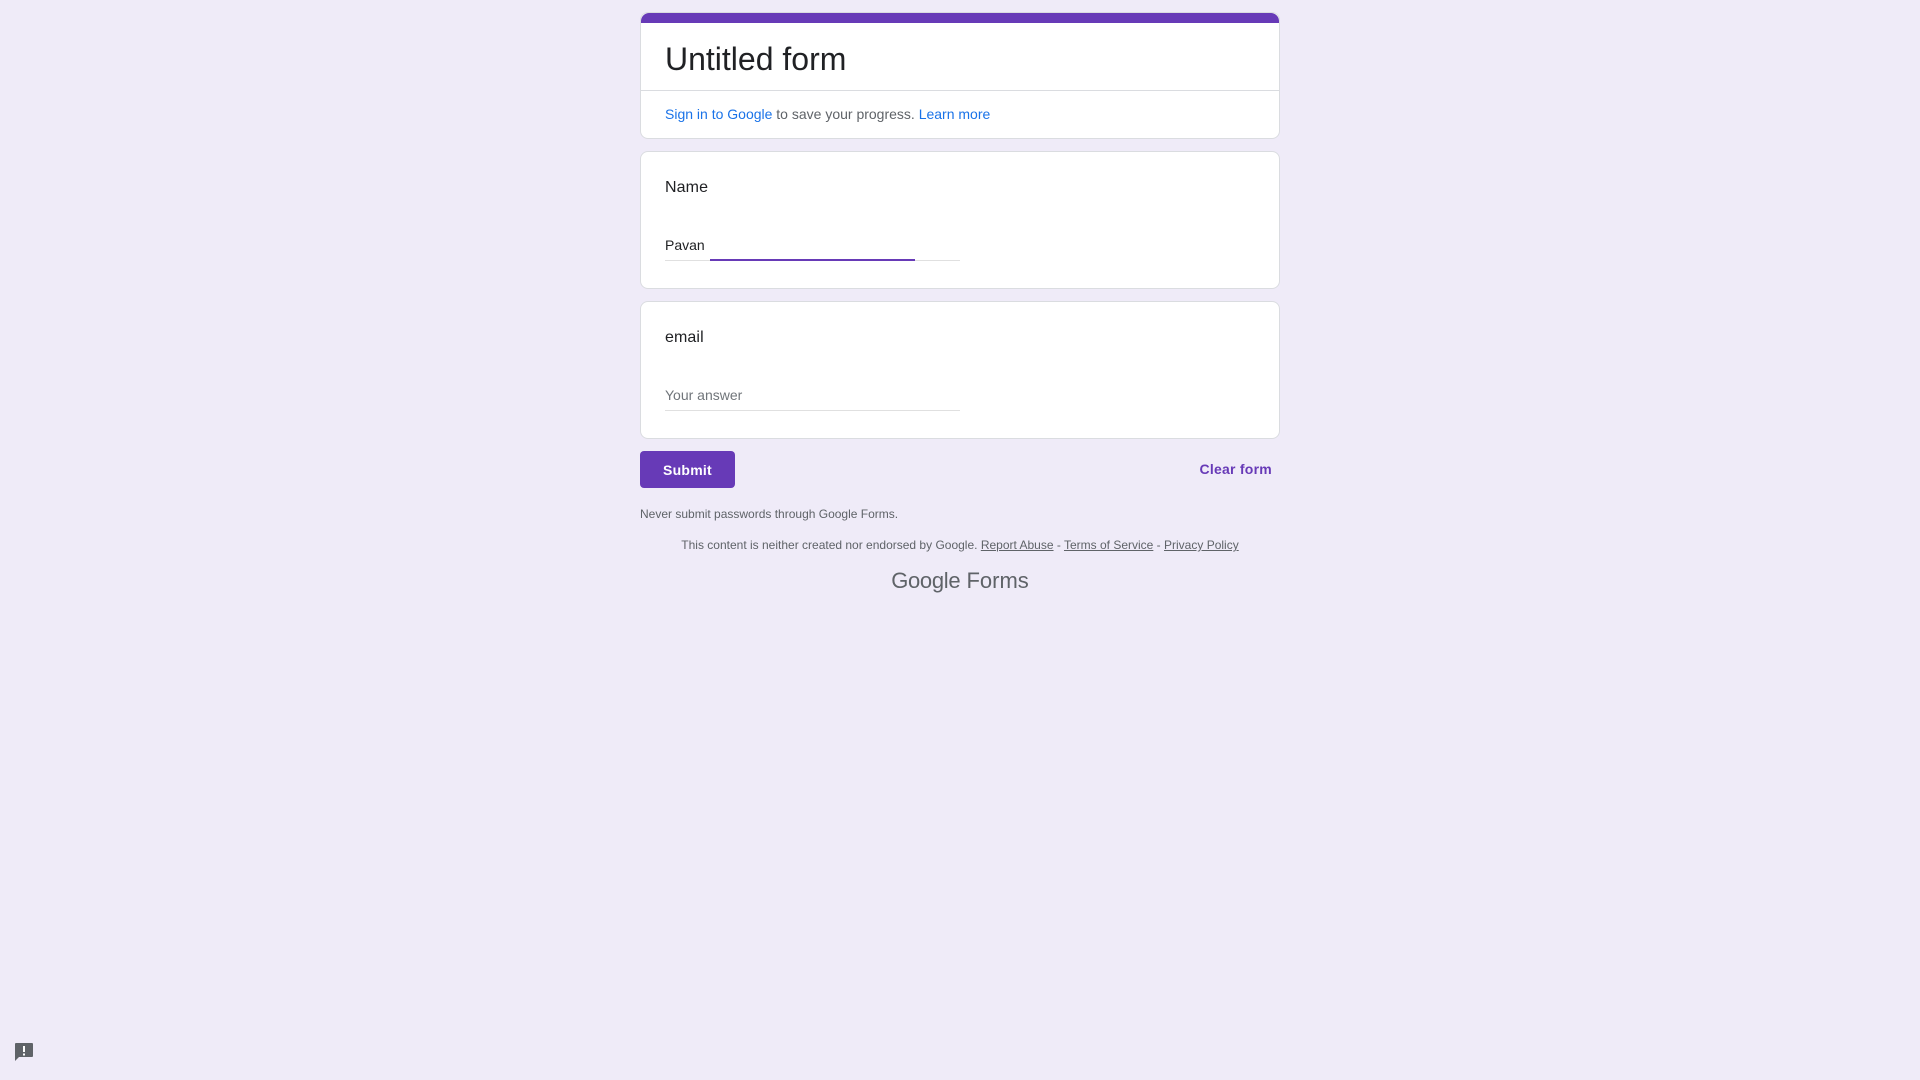  What do you see at coordinates (960, 370) in the screenshot?
I see `question-card-email: email` at bounding box center [960, 370].